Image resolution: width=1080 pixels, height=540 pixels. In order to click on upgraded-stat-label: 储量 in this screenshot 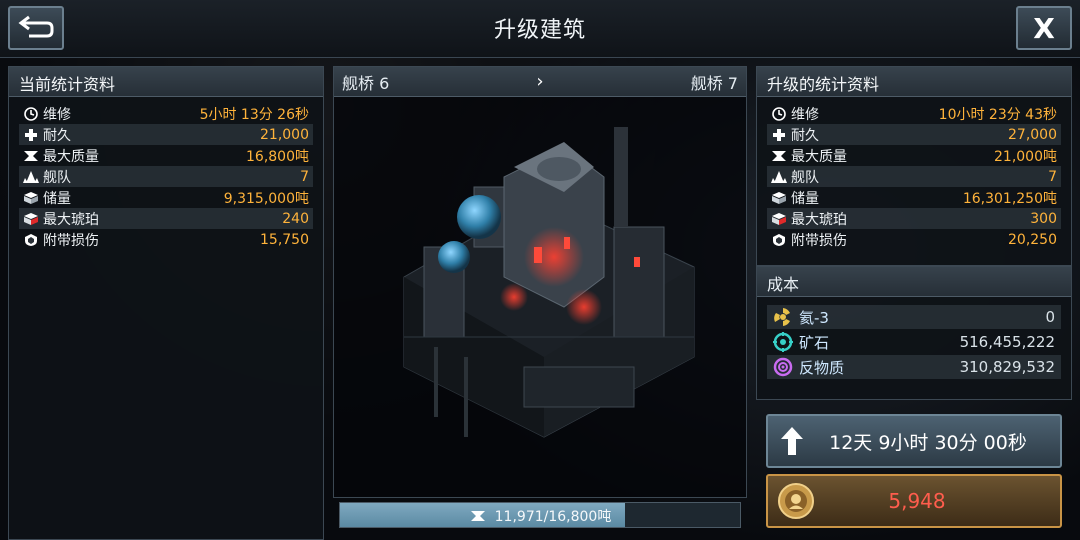, I will do `click(805, 198)`.